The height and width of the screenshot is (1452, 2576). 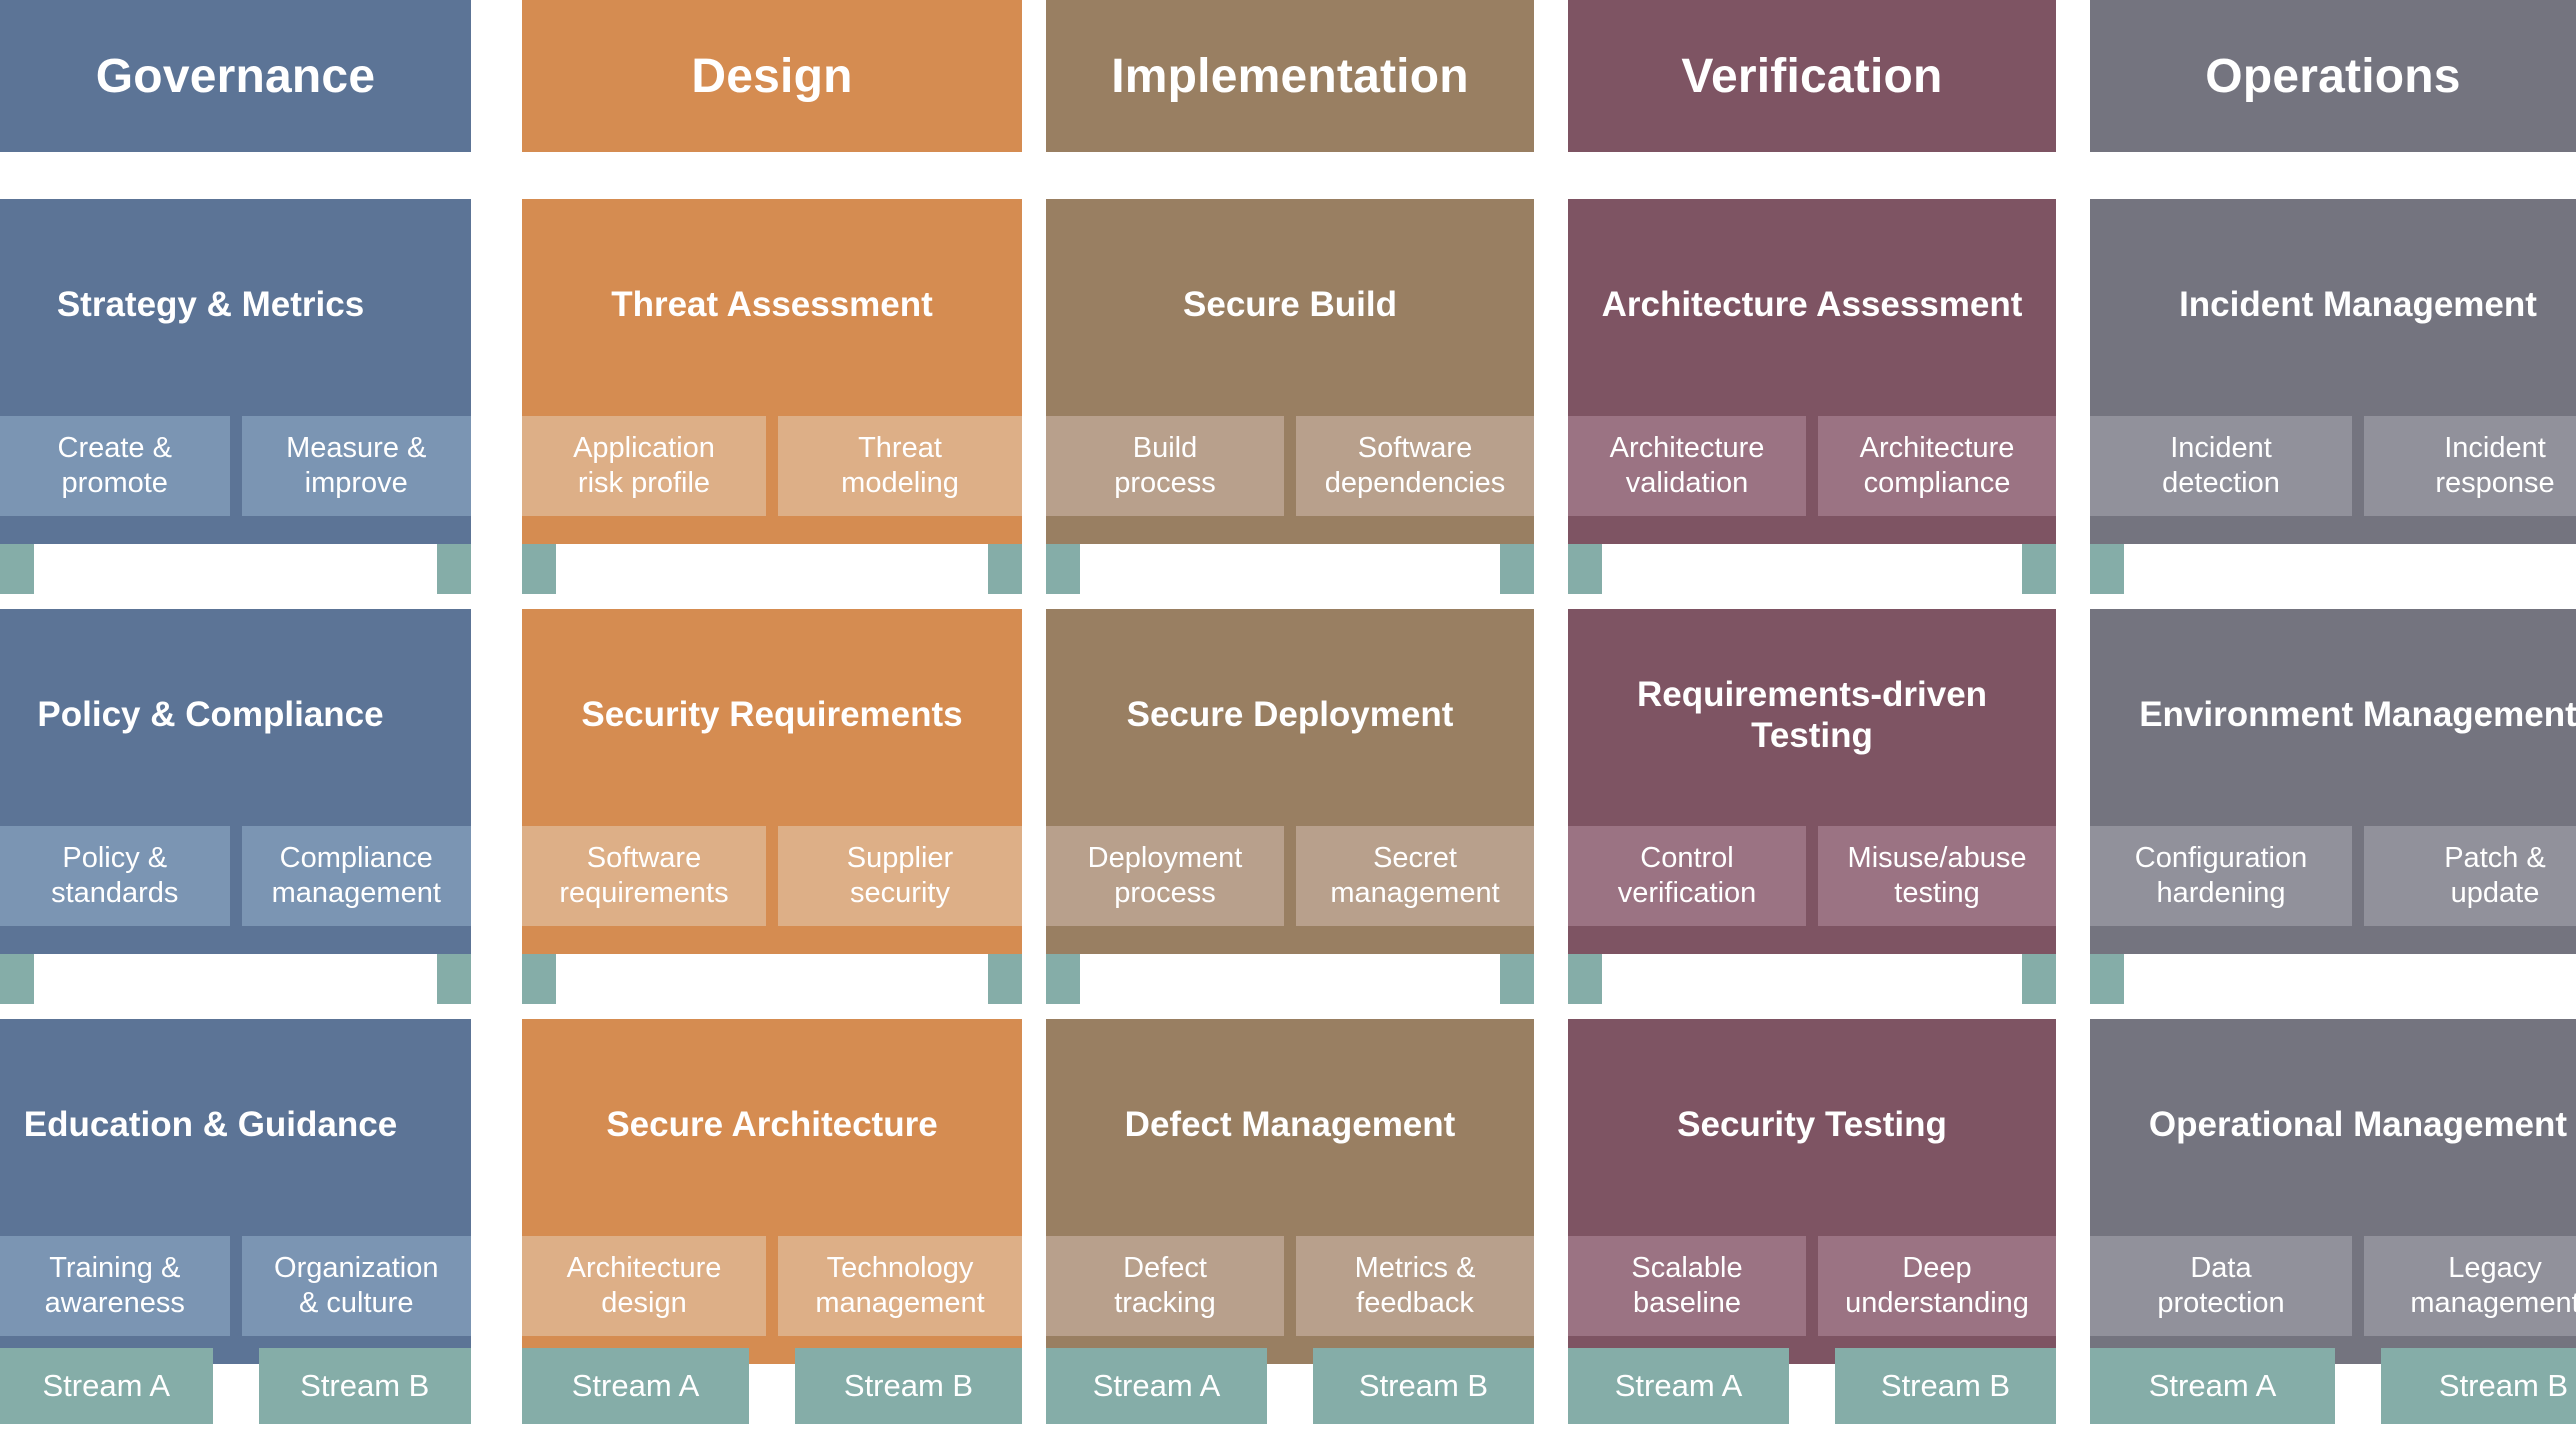 I want to click on practice-title: Requirements-driven Testing, so click(x=1812, y=715).